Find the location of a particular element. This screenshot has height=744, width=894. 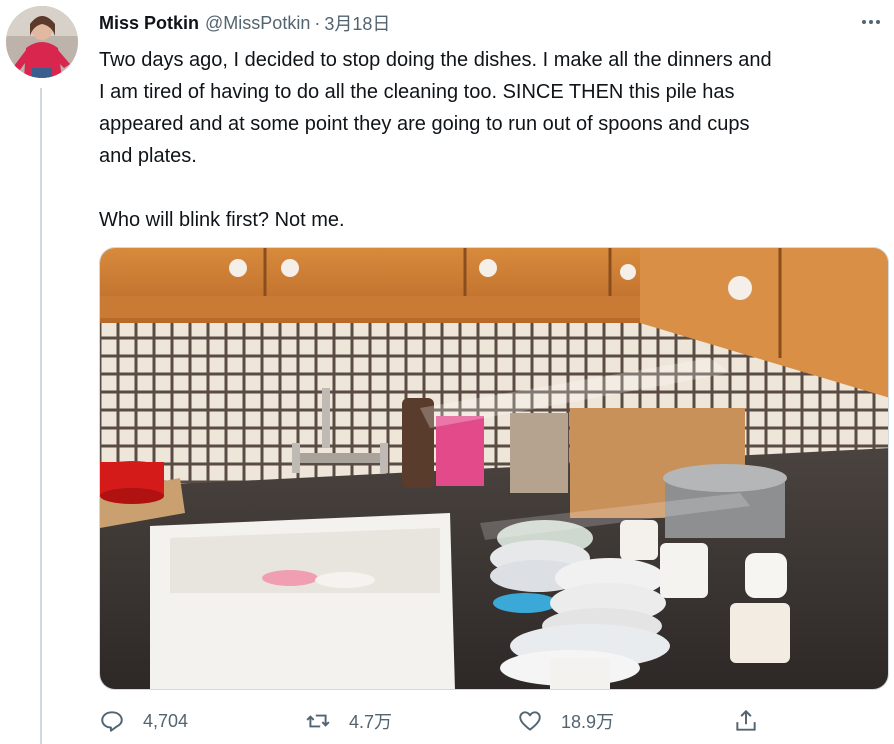

thread-line is located at coordinates (41, 416).